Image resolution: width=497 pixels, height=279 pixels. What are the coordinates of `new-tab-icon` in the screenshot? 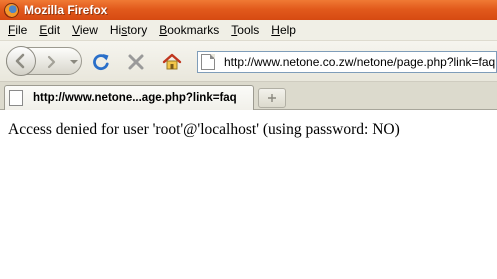 It's located at (272, 98).